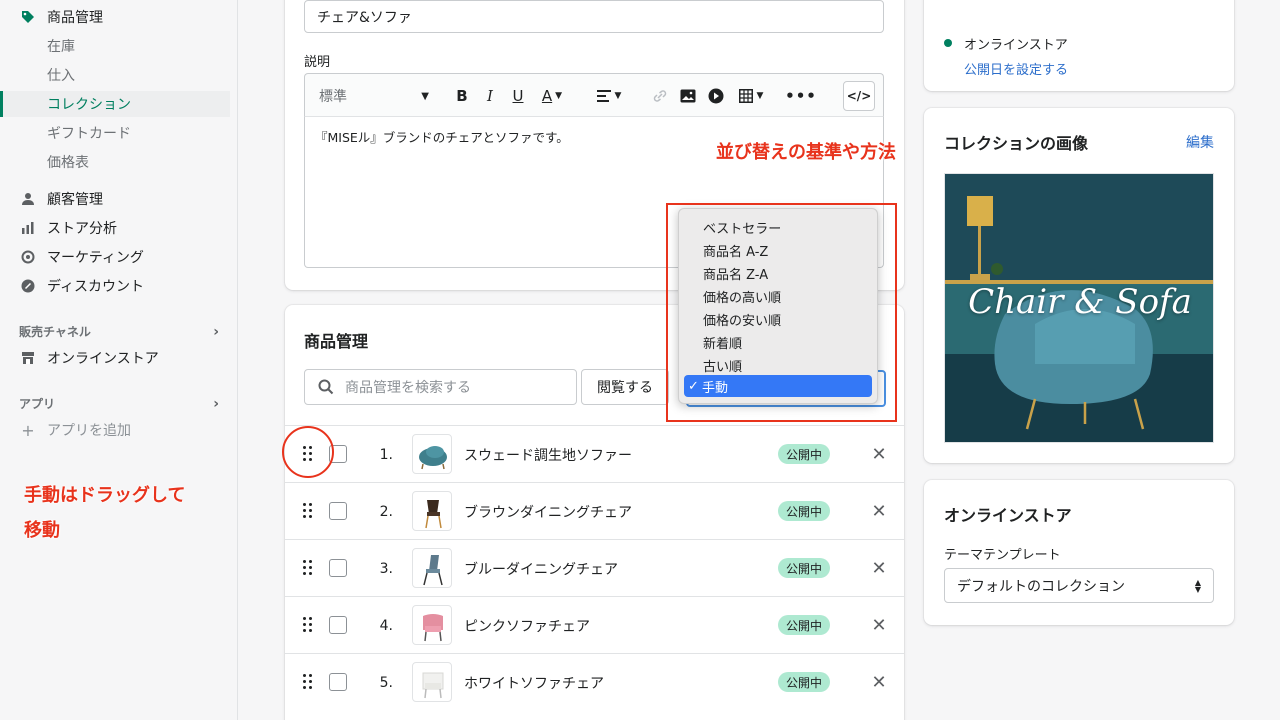  Describe the element at coordinates (490, 96) in the screenshot. I see `italic-icon: I` at that location.